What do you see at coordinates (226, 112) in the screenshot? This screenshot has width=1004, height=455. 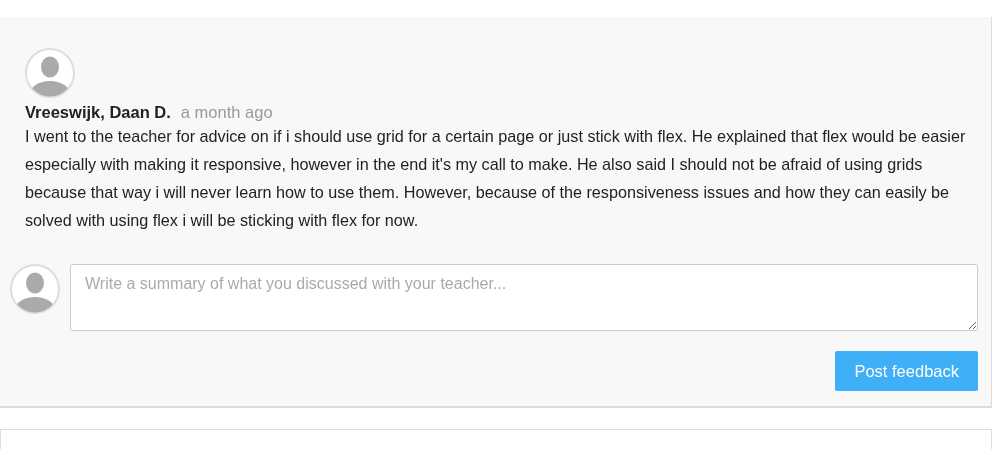 I see `comment-time: a month ago` at bounding box center [226, 112].